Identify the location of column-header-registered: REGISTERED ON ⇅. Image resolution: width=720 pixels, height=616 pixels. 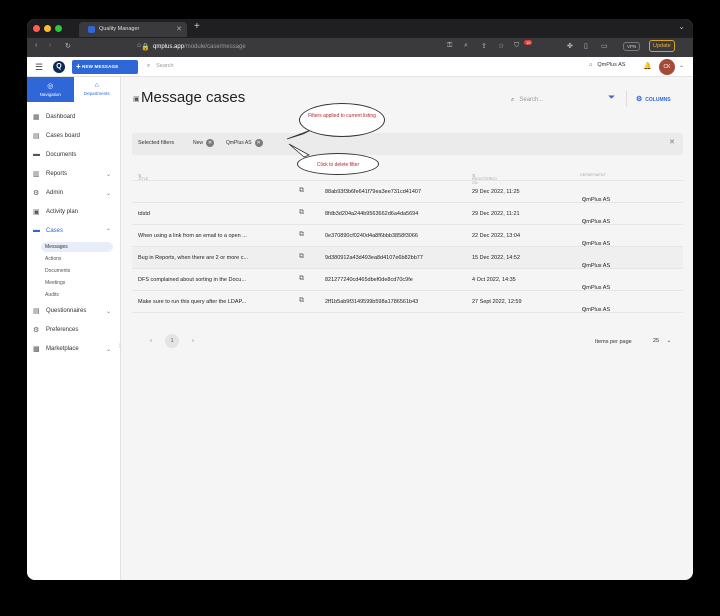
(484, 179).